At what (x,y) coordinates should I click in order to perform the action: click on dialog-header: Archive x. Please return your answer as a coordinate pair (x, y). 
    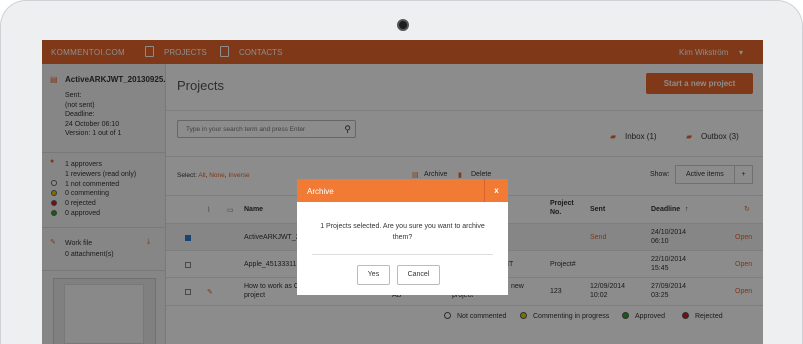
    Looking at the image, I should click on (402, 190).